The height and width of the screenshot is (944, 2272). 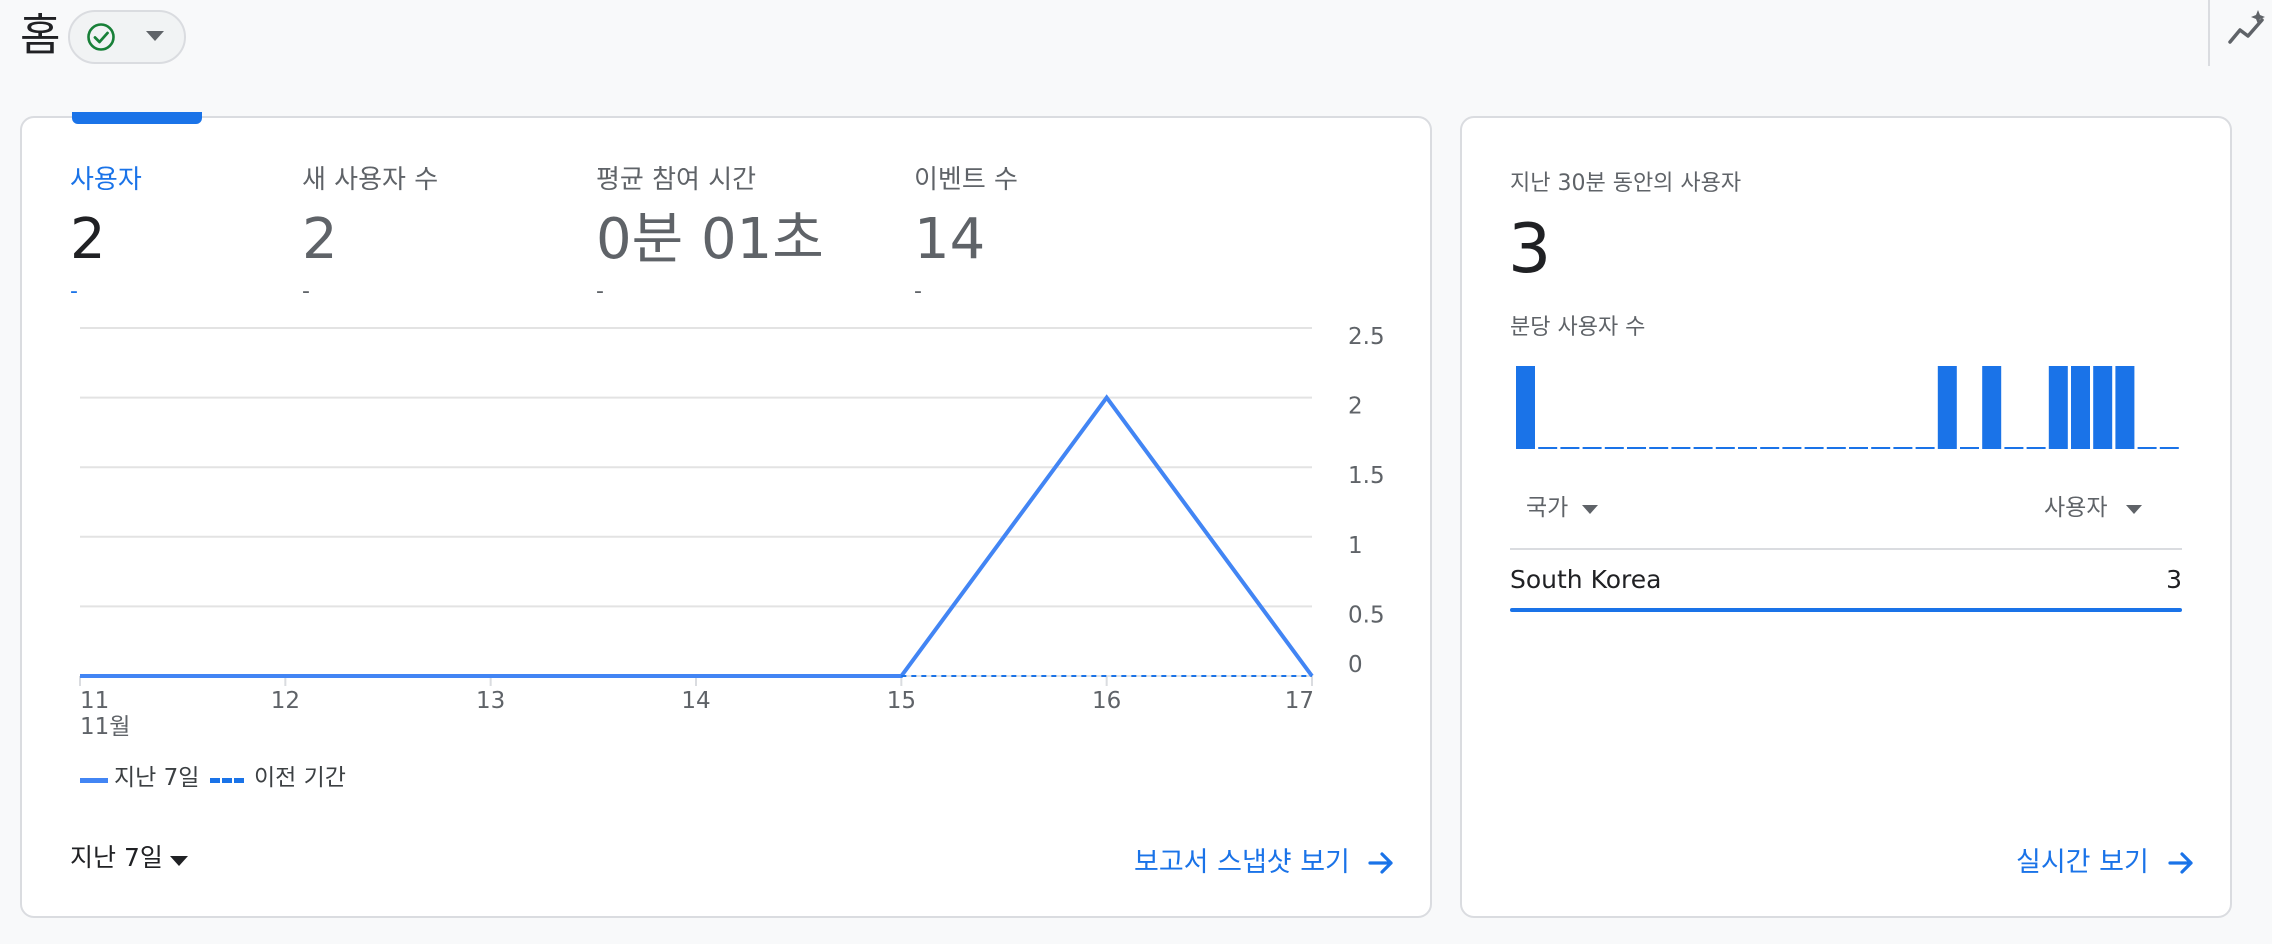 What do you see at coordinates (950, 239) in the screenshot?
I see `metric-value: 14` at bounding box center [950, 239].